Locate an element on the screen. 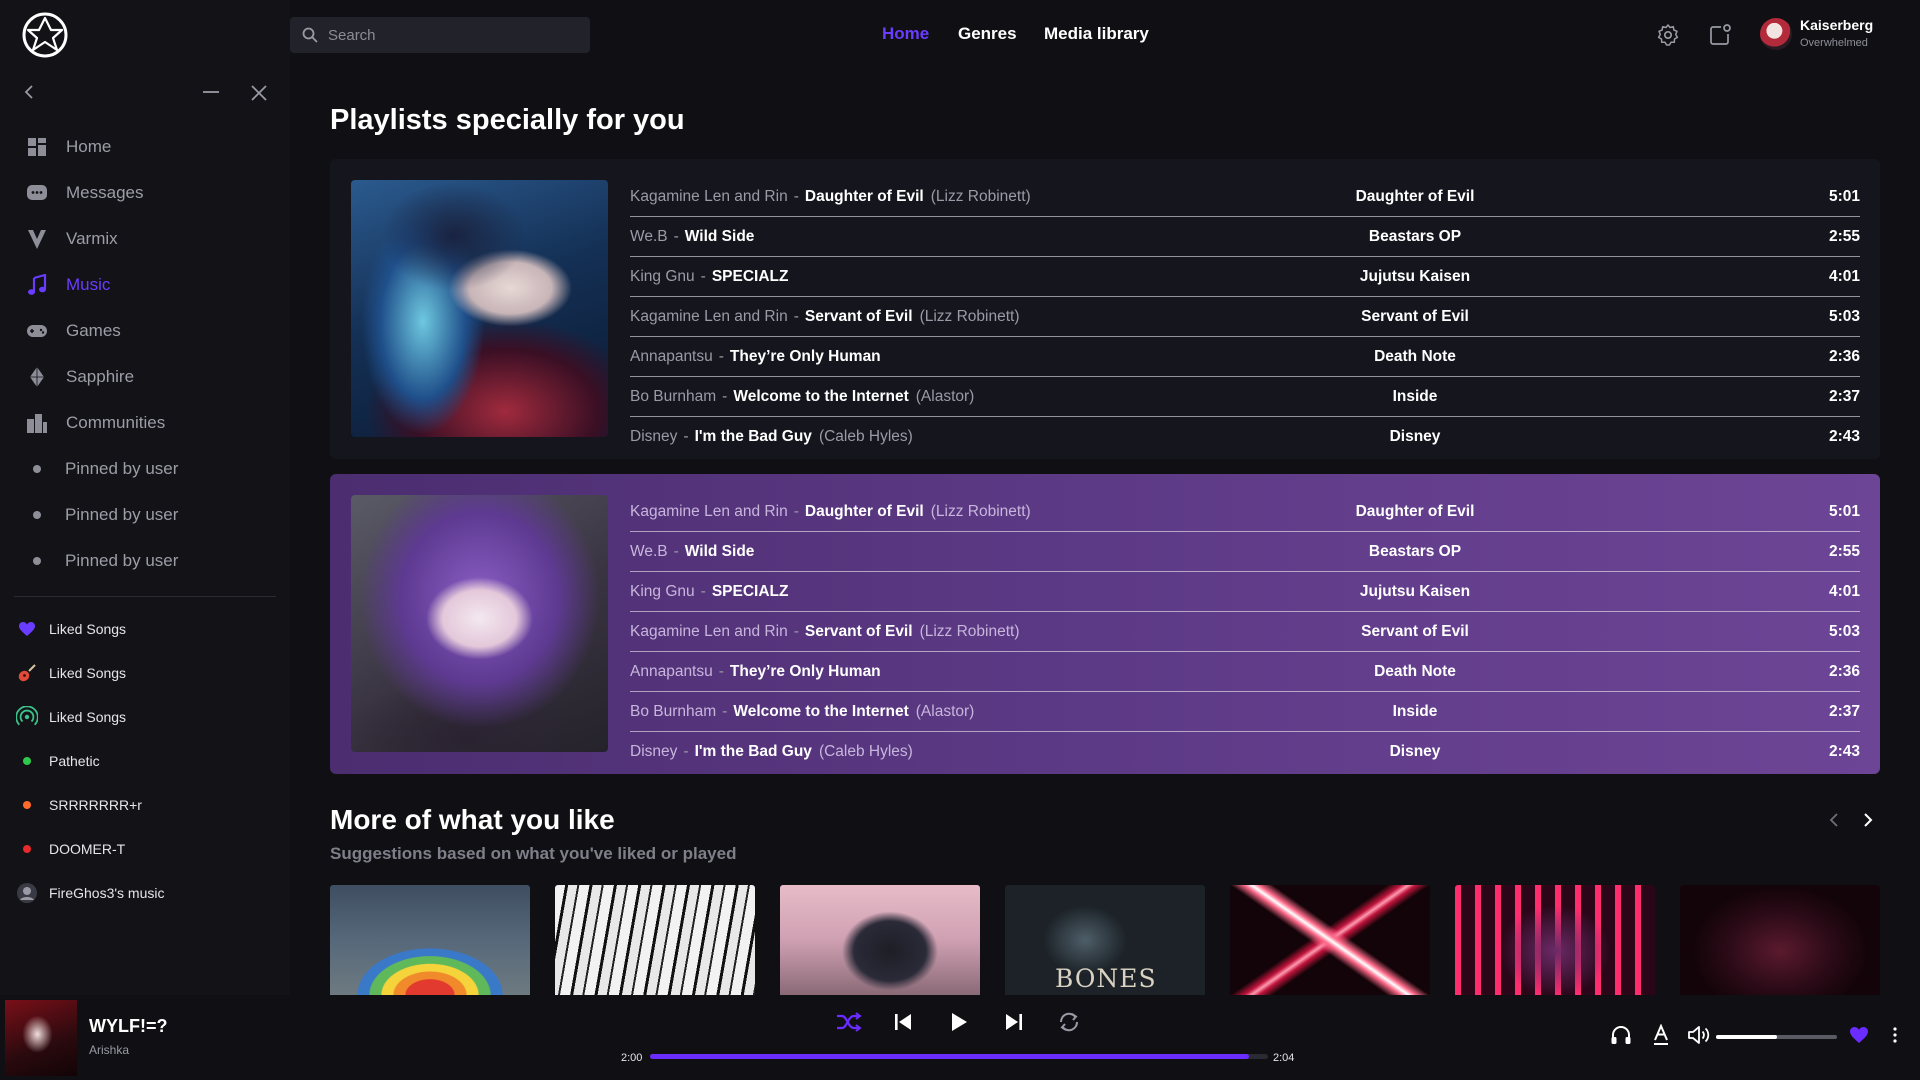  sidebar-item-communities: Communities is located at coordinates (145, 423).